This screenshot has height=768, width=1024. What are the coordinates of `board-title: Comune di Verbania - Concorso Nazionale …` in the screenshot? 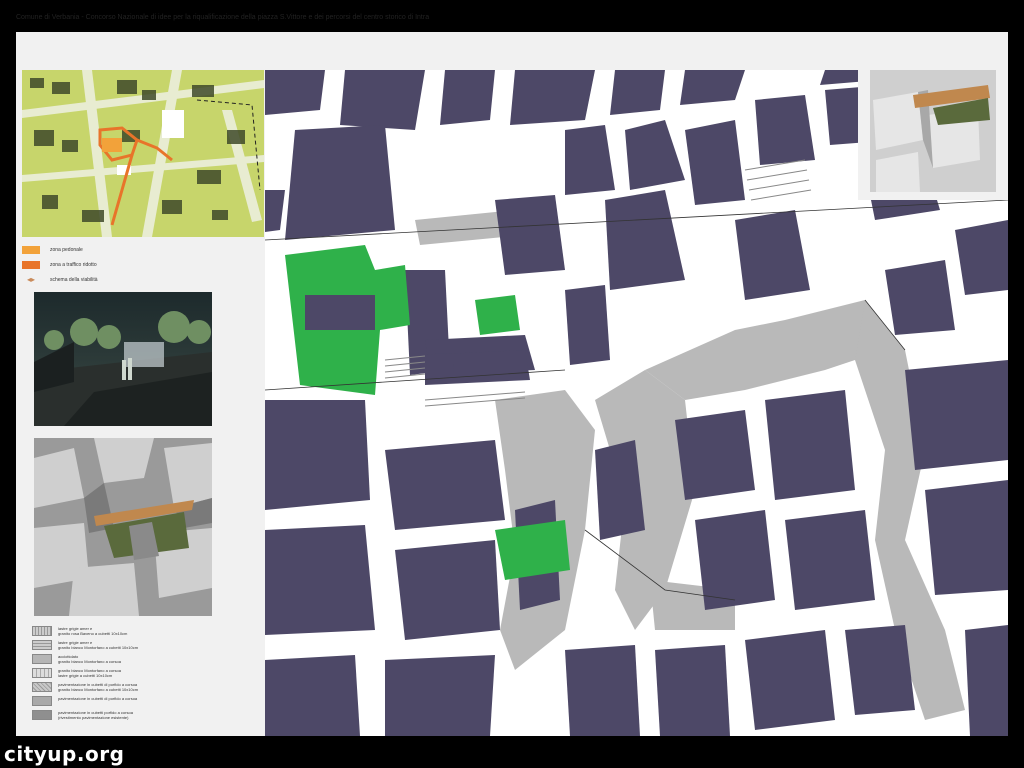 It's located at (223, 17).